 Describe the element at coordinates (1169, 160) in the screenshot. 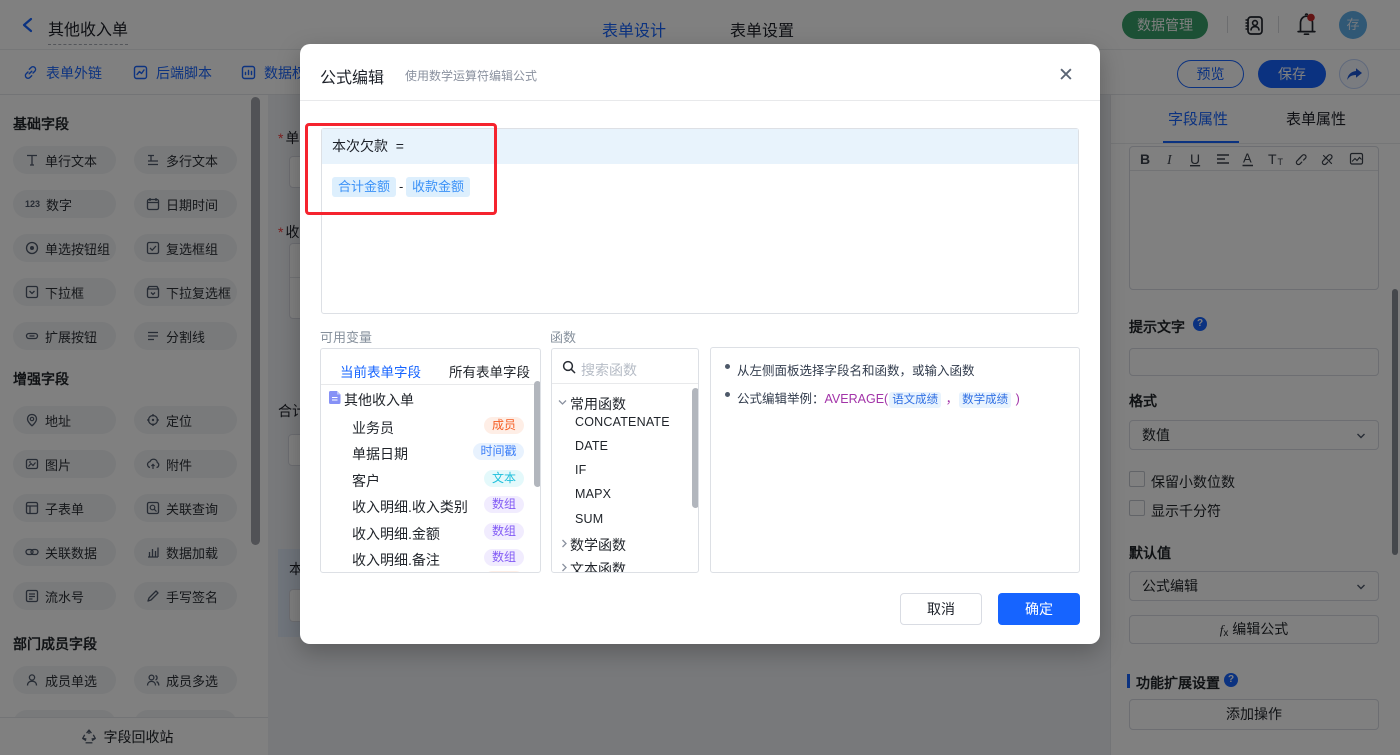

I see `svg-text: I` at that location.